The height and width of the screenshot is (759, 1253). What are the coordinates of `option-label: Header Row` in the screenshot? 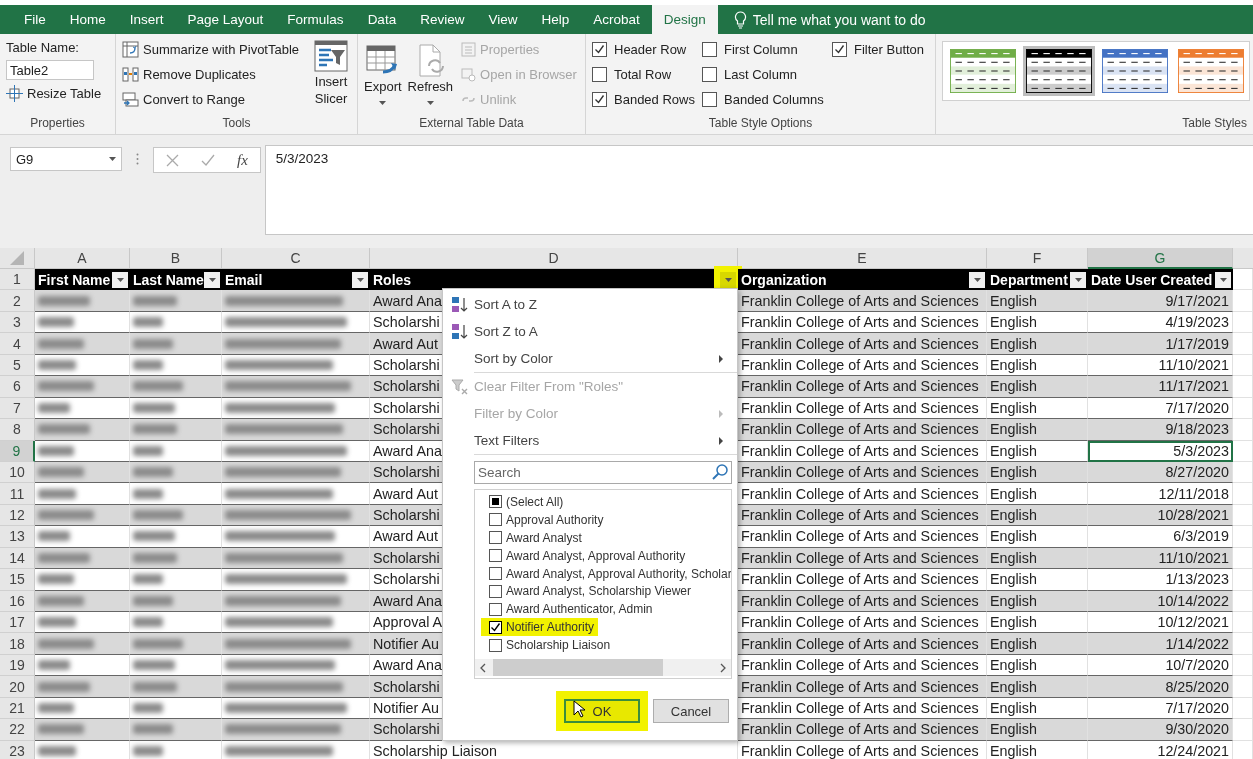 It's located at (650, 49).